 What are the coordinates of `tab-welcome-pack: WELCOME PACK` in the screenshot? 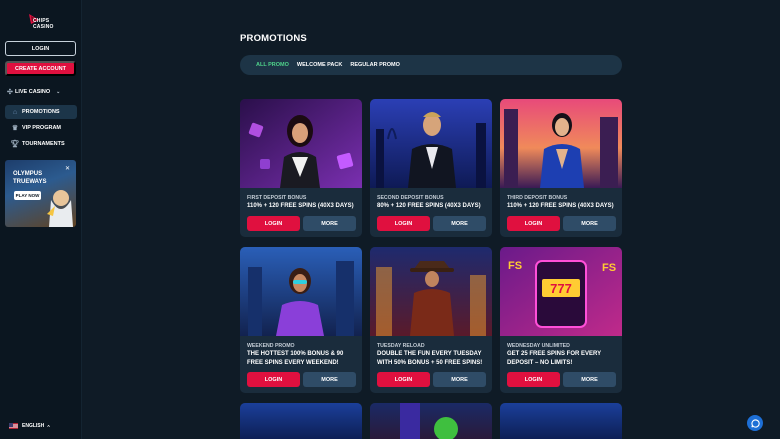 It's located at (319, 65).